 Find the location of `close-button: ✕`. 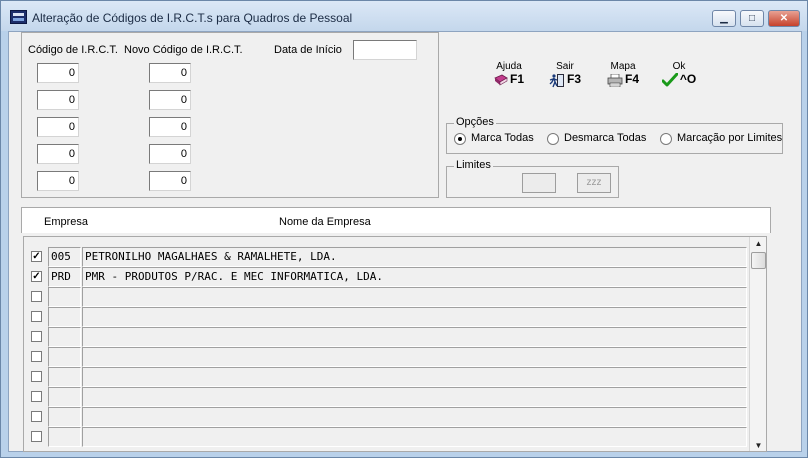

close-button: ✕ is located at coordinates (784, 18).